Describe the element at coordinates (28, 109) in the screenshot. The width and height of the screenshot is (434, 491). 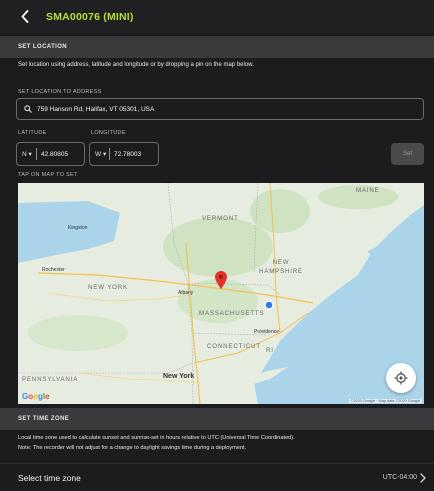
I see `search-icon` at that location.